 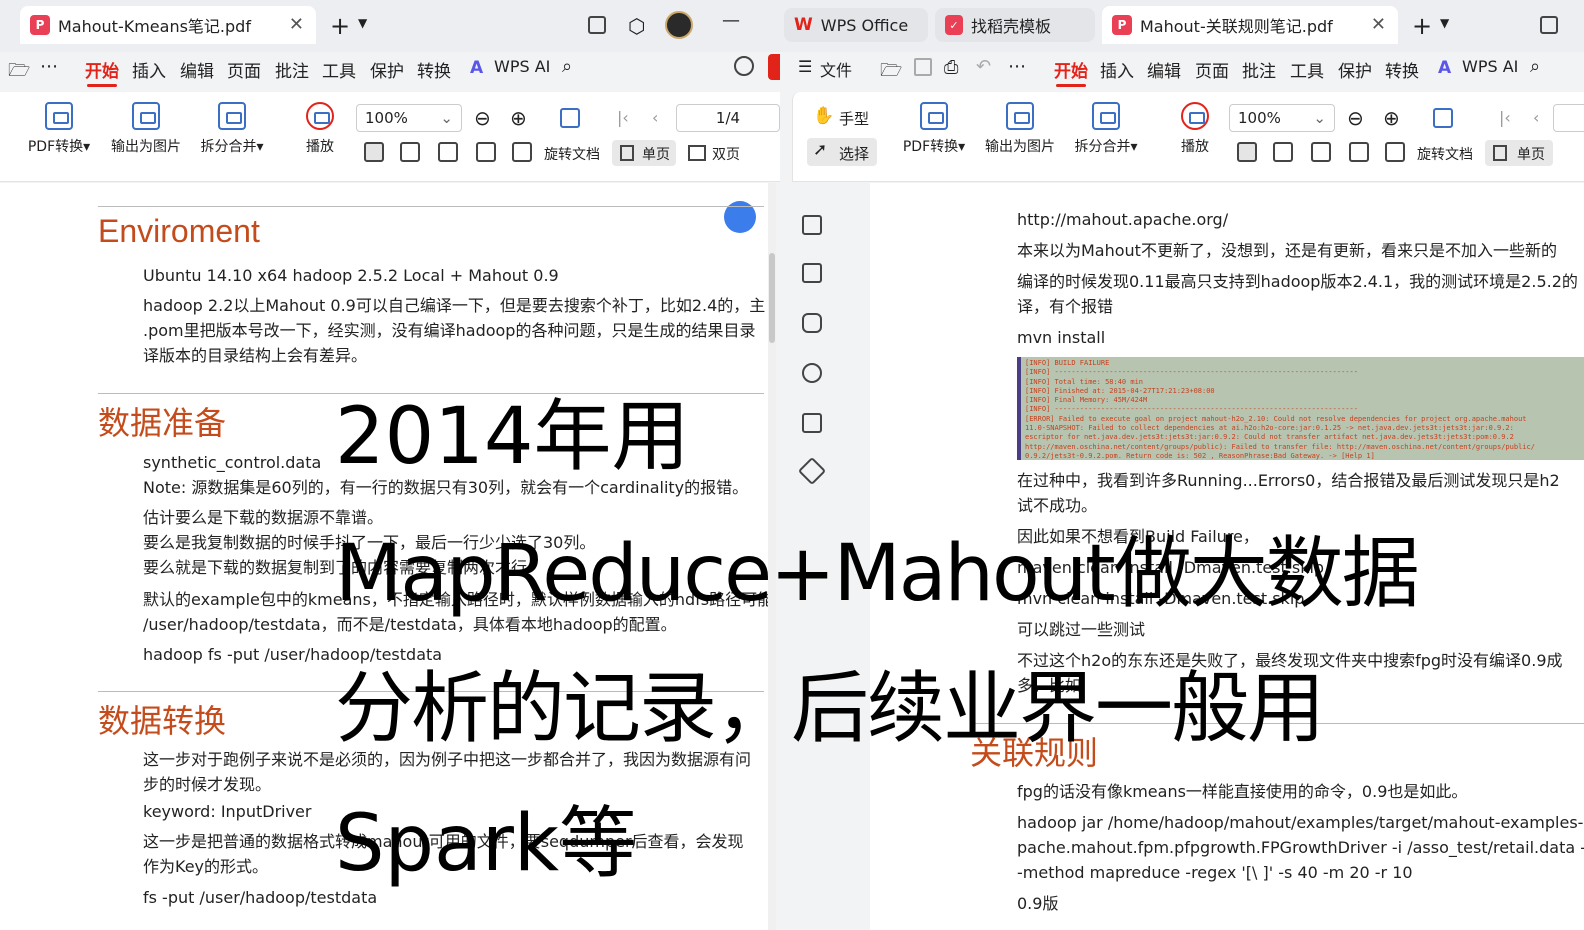 What do you see at coordinates (854, 154) in the screenshot?
I see `select-tool-label: 选择` at bounding box center [854, 154].